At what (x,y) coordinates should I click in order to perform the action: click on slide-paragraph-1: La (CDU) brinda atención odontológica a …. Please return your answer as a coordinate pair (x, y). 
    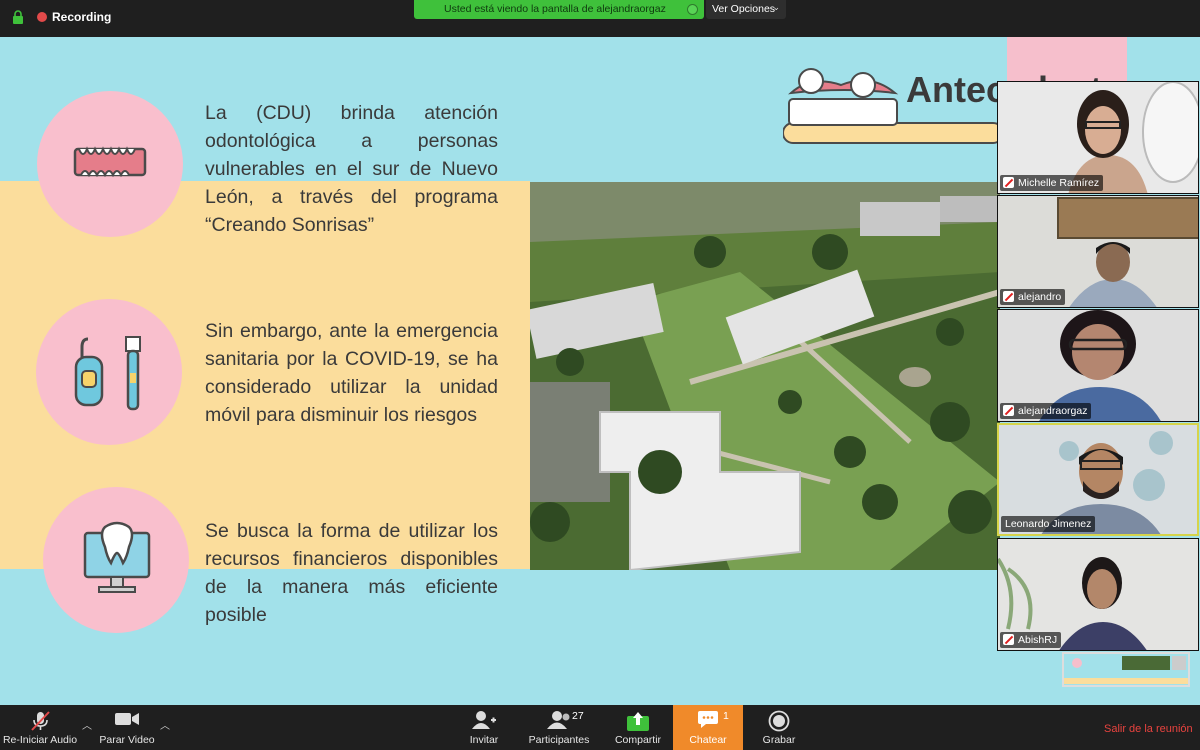
    Looking at the image, I should click on (351, 169).